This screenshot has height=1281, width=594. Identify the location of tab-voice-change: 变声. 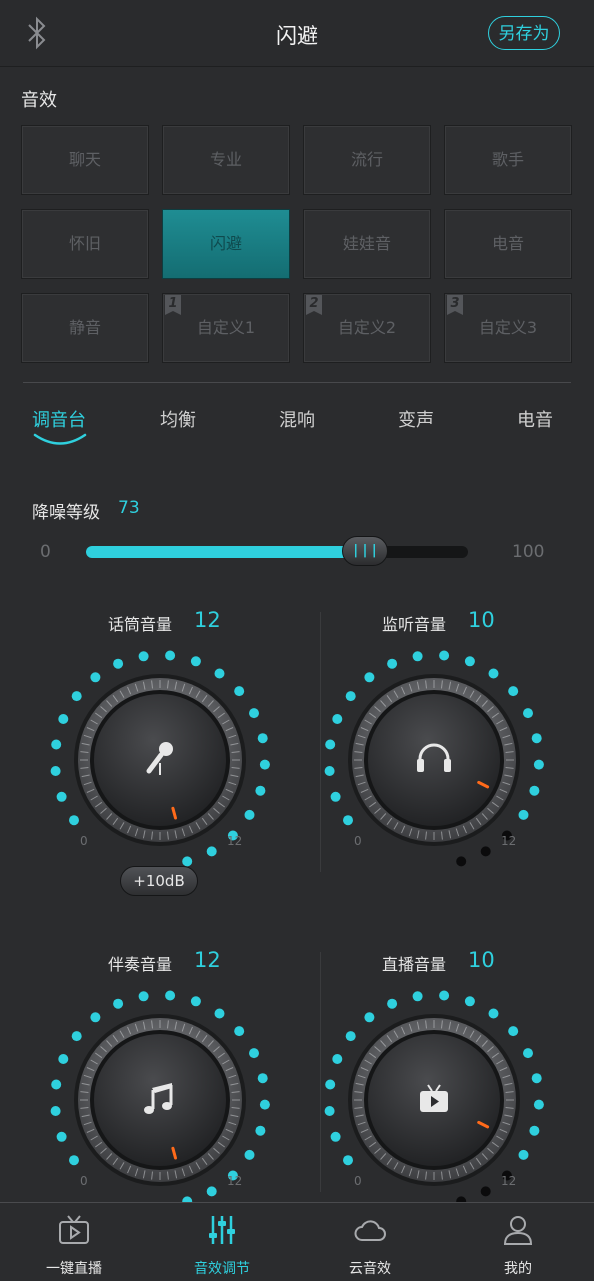
(416, 419).